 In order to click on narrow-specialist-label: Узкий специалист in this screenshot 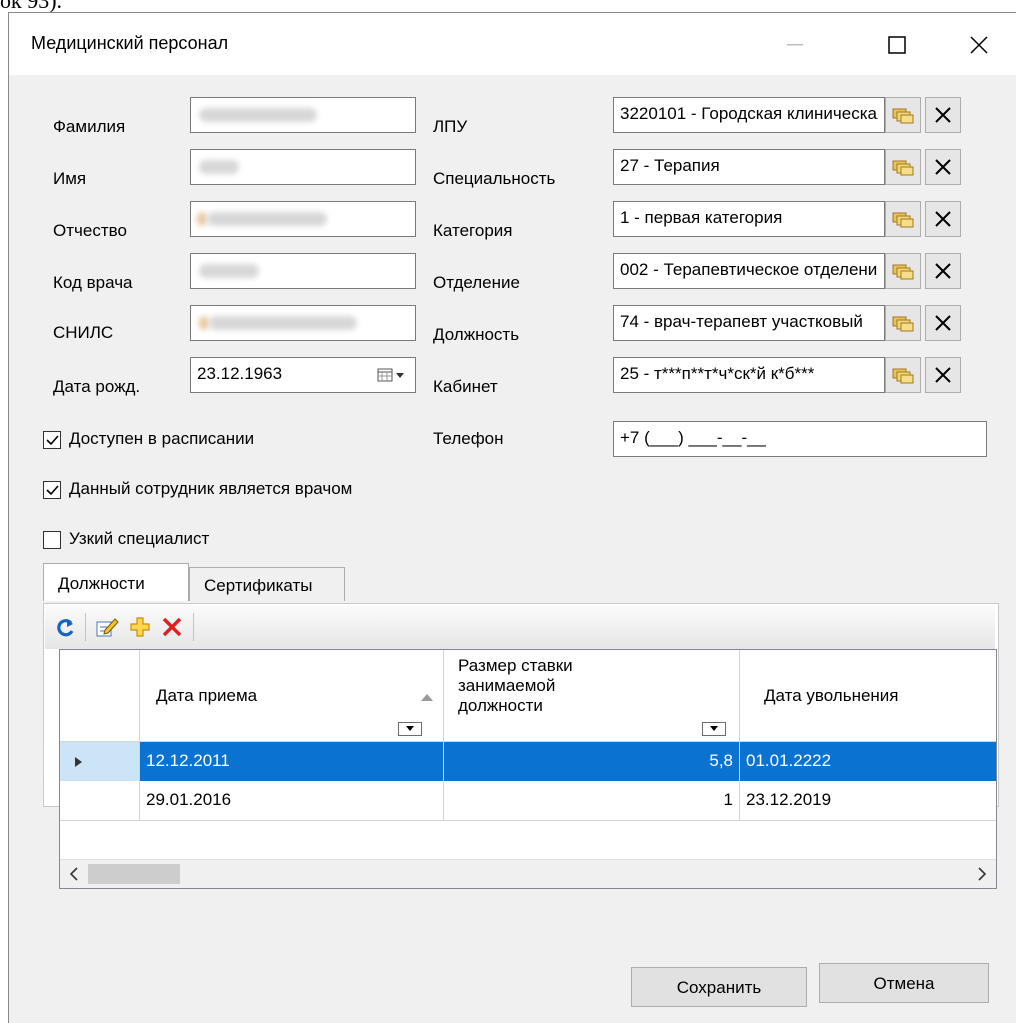, I will do `click(139, 538)`.